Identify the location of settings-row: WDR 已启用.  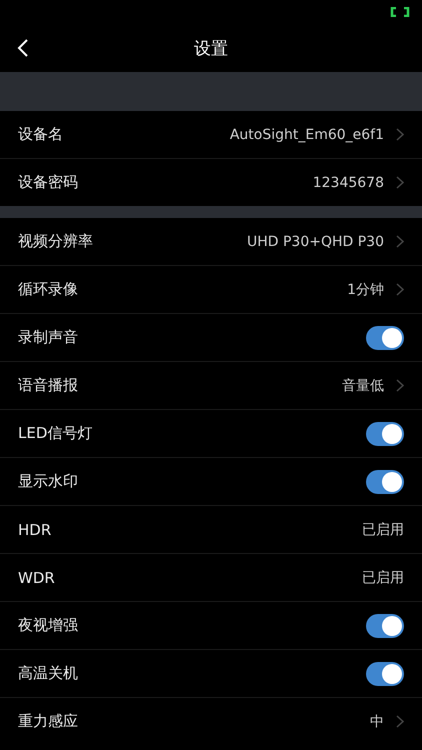
(211, 578).